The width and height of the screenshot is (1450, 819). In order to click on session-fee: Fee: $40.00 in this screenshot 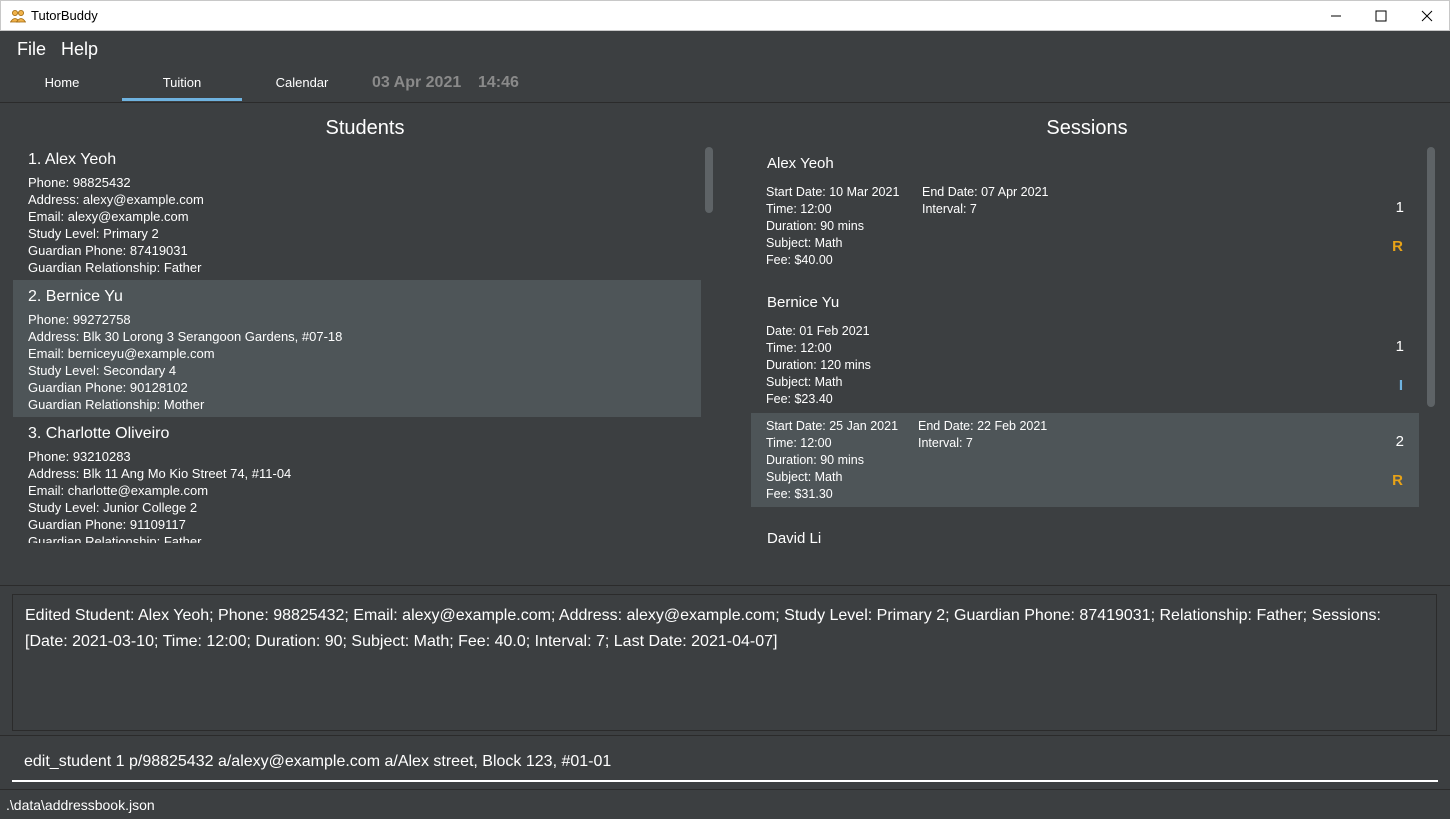, I will do `click(799, 260)`.